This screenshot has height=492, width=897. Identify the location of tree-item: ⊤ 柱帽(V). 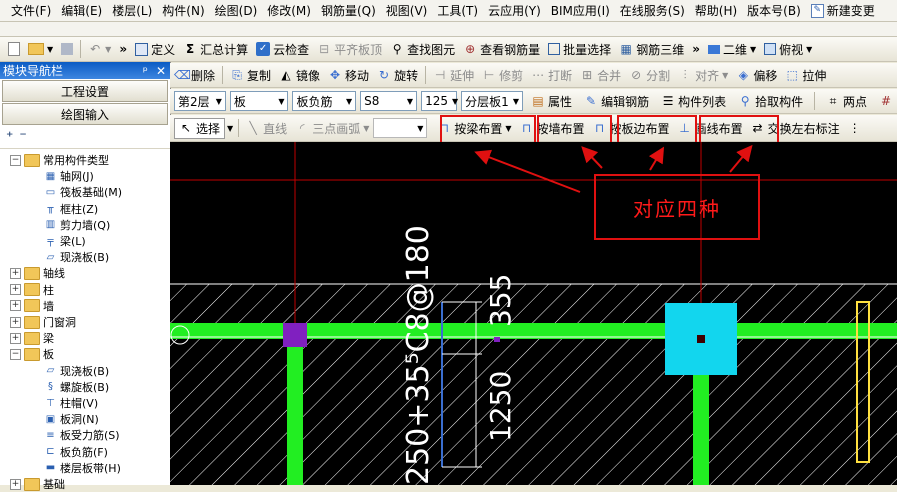
(71, 403).